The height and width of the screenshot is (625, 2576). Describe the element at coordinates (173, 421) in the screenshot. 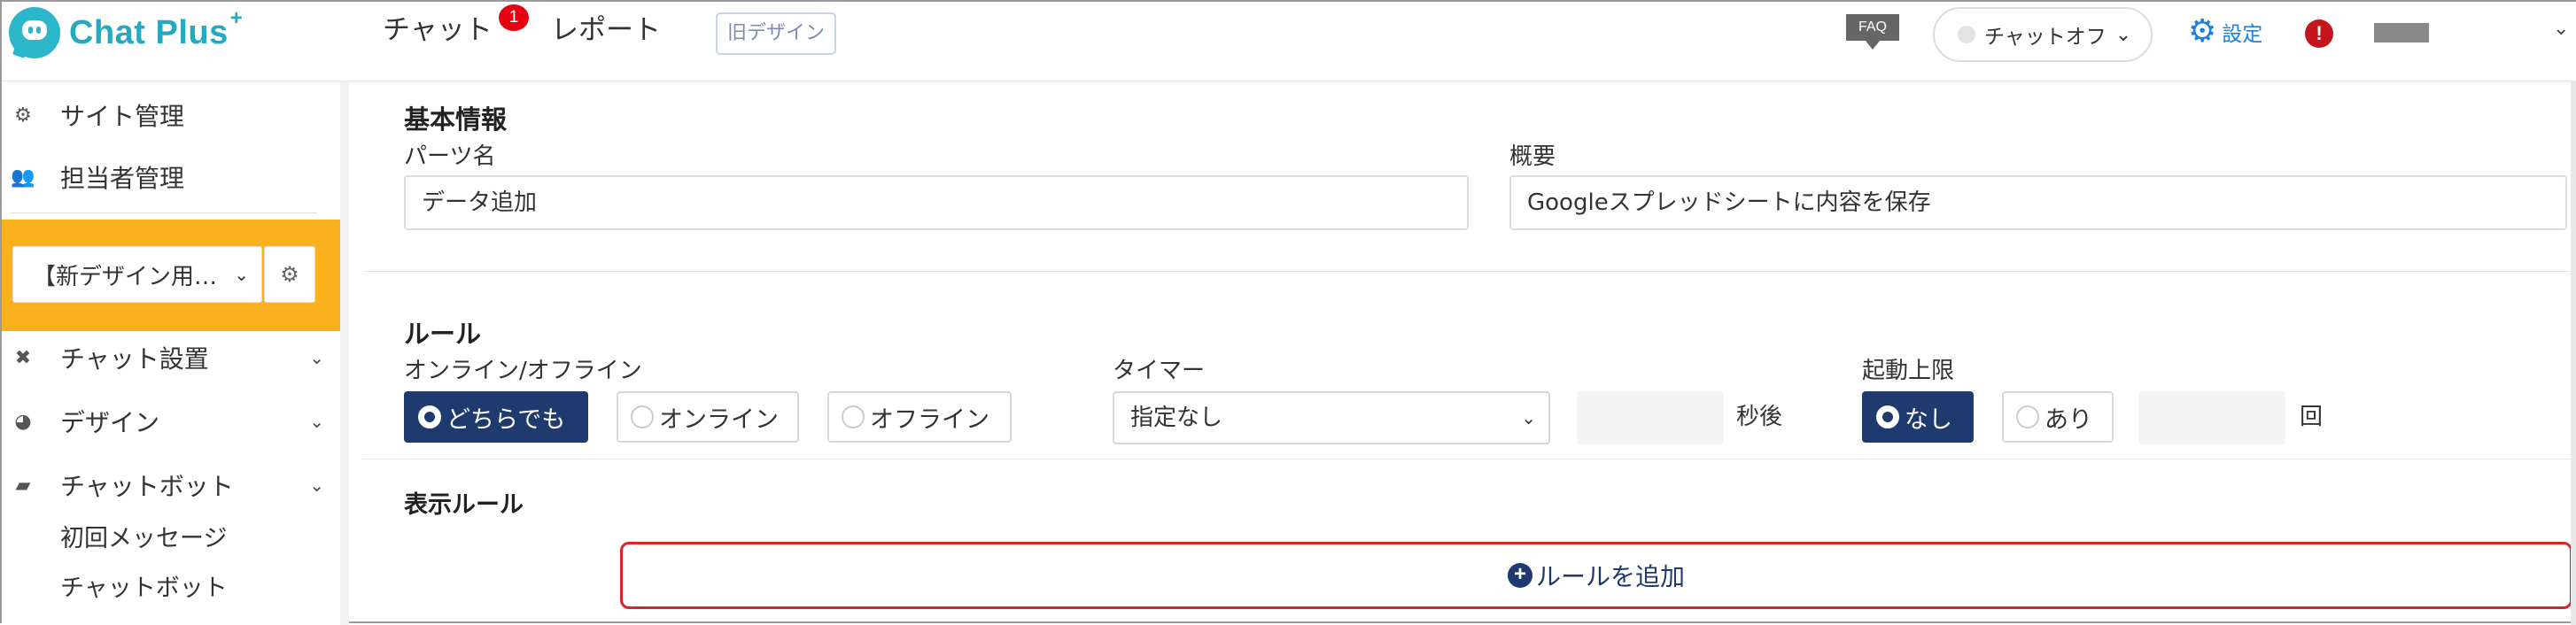

I see `sidebar-item-design: ◕ デザイン ⌄` at that location.